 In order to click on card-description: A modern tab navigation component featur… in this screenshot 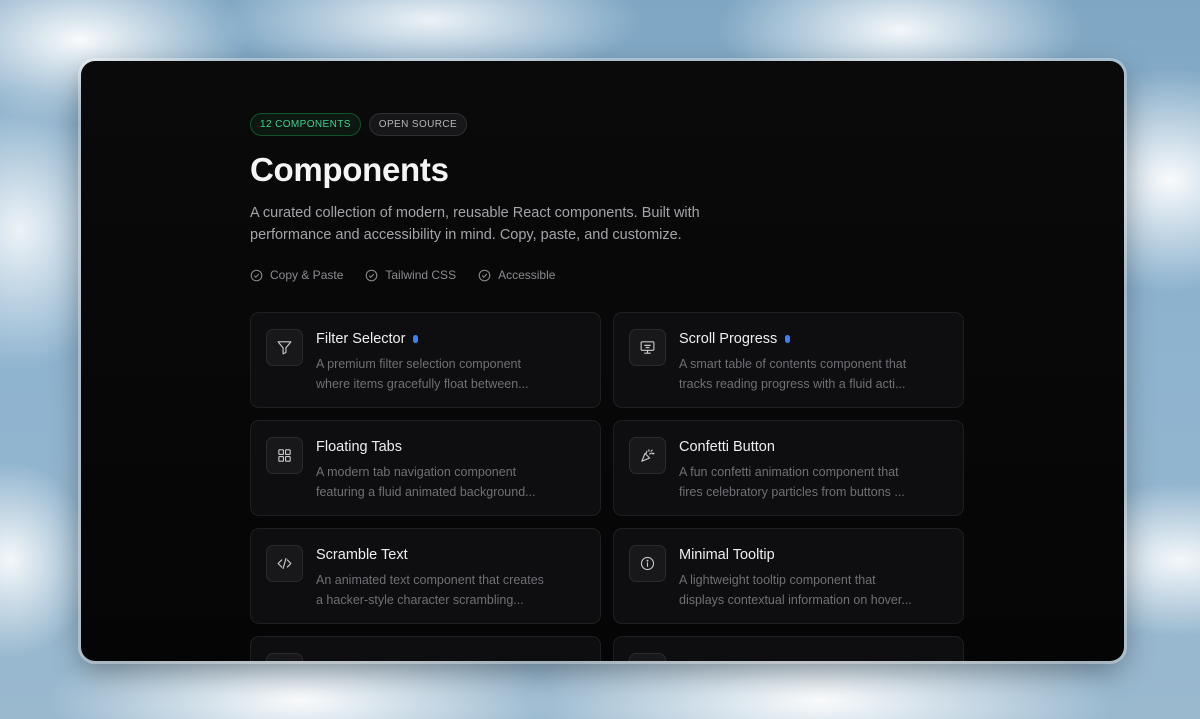, I will do `click(436, 482)`.